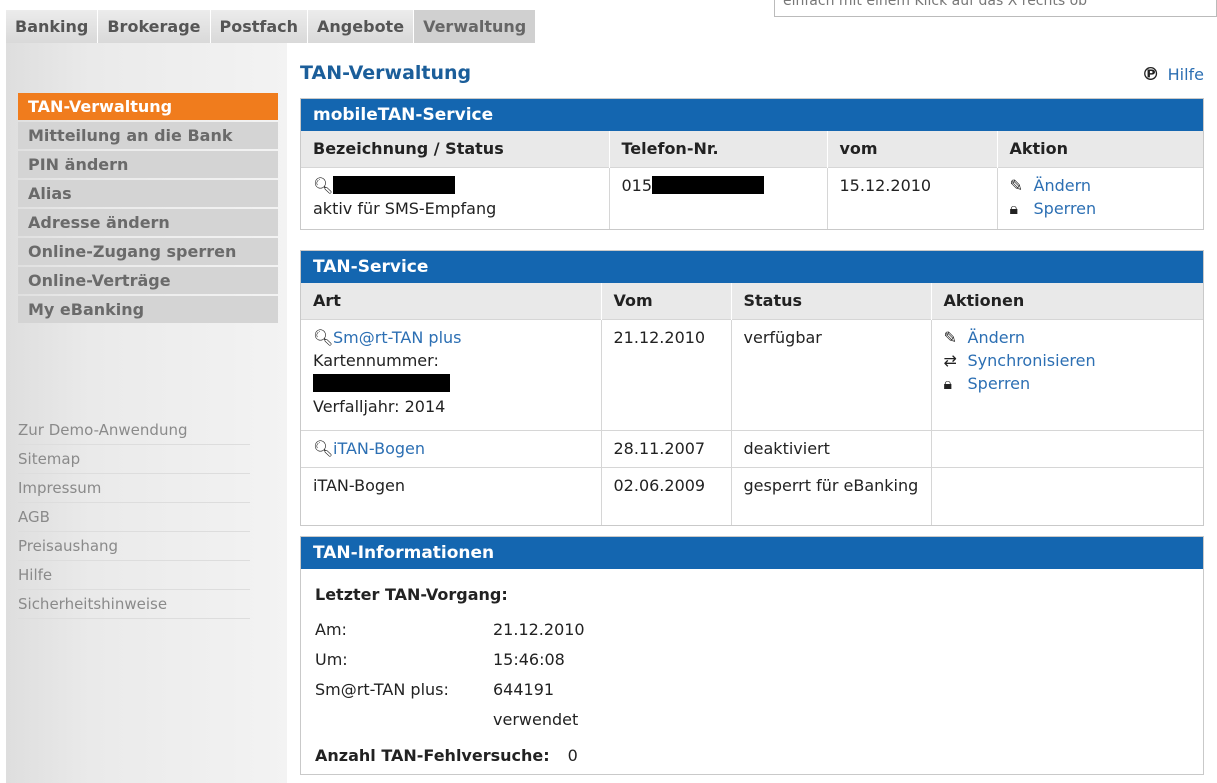 This screenshot has height=783, width=1217. Describe the element at coordinates (394, 184) in the screenshot. I see `redacted-name` at that location.